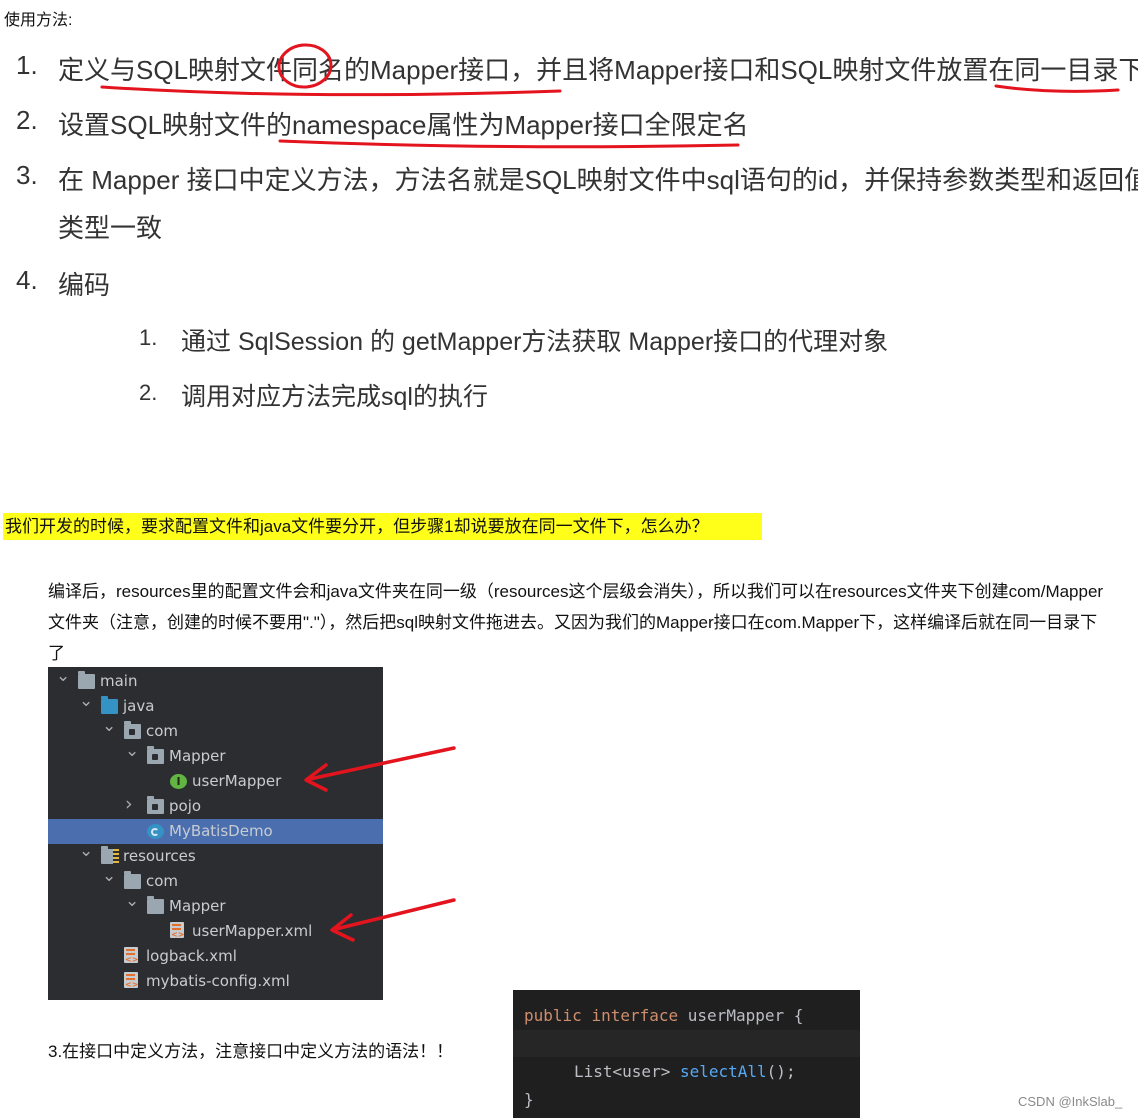  Describe the element at coordinates (215, 855) in the screenshot. I see `tree-row-resources: ⌄ resources` at that location.